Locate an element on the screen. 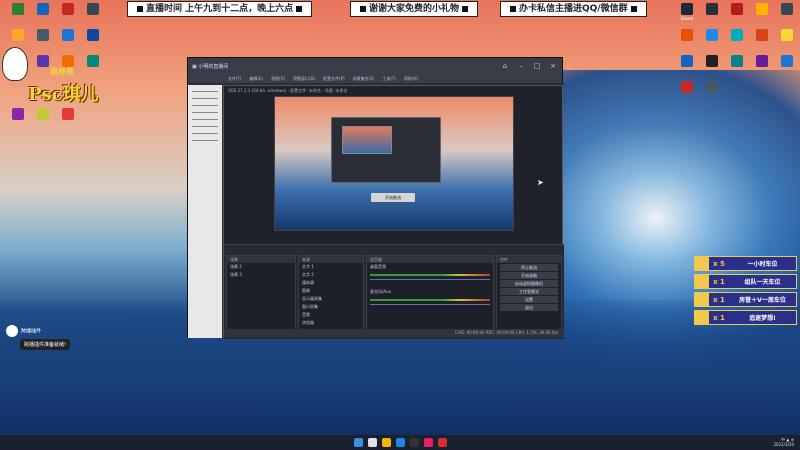 Image resolution: width=800 pixels, height=450 pixels. sources-list: 文字 1 文字 2 媒体源 图像 显示器采集 窗口采集 音频 浏览器 is located at coordinates (331, 295).